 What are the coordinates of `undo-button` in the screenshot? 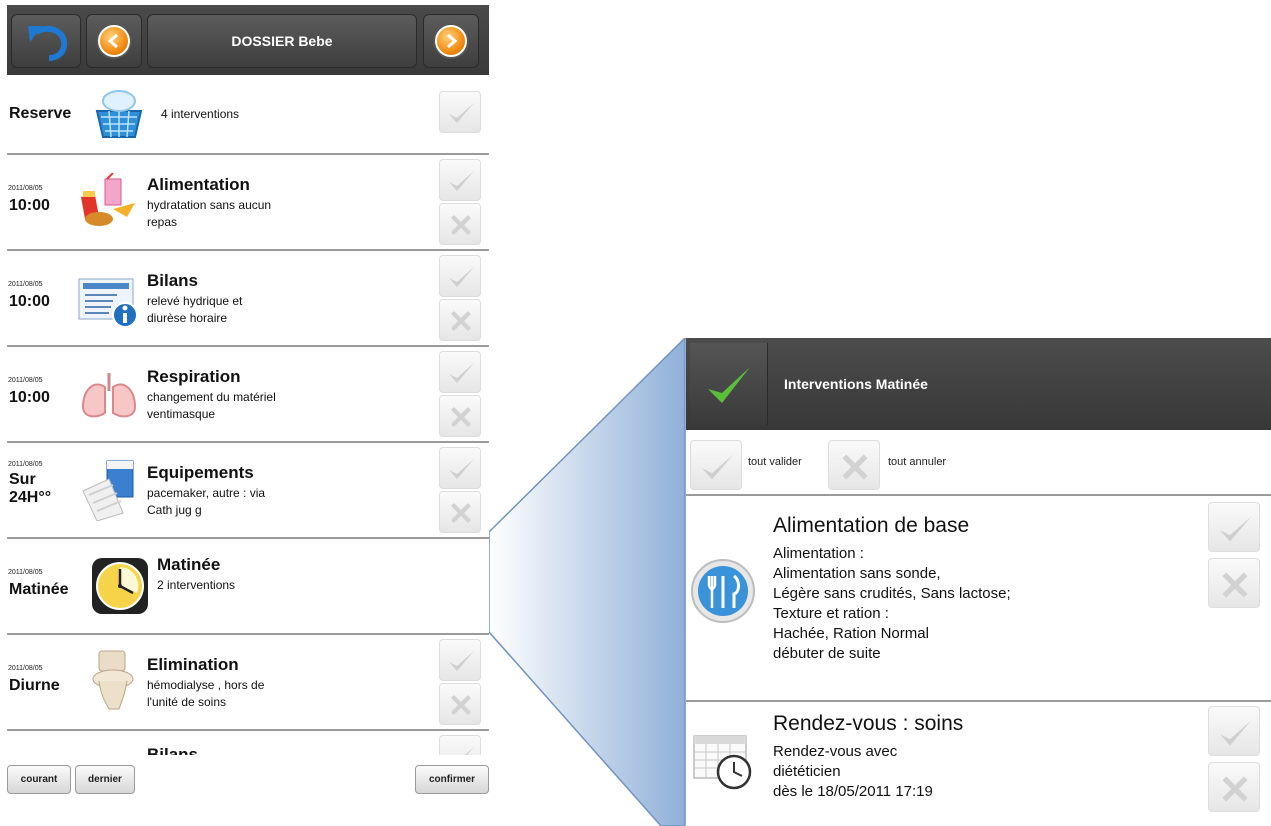 It's located at (46, 41).